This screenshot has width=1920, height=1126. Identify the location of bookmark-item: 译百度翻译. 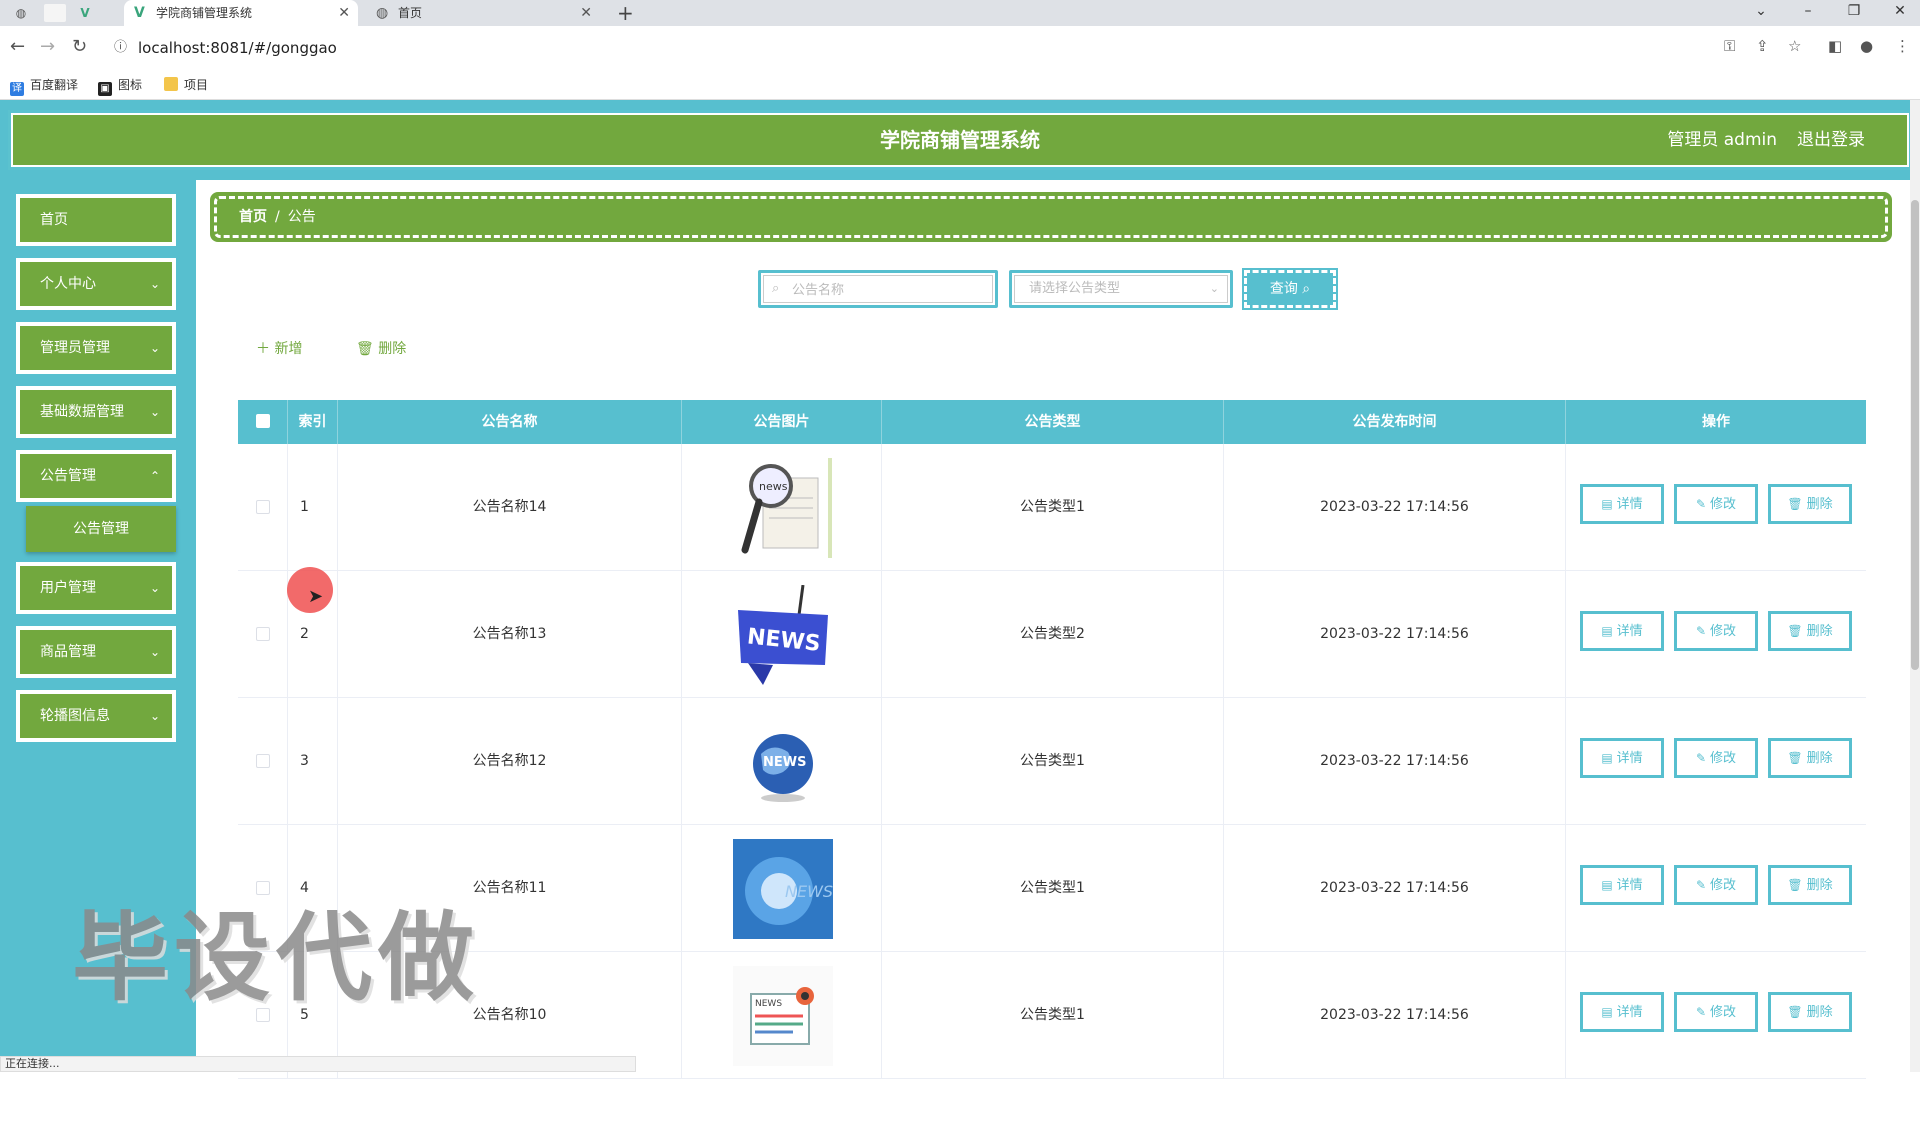
(44, 86).